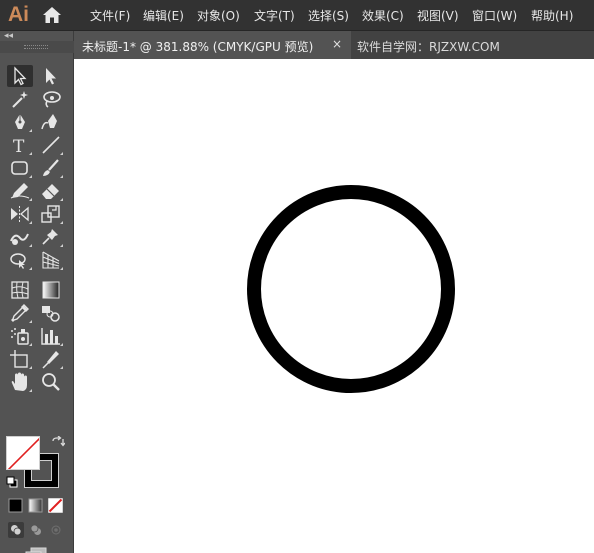  I want to click on shaper-tool, so click(20, 191).